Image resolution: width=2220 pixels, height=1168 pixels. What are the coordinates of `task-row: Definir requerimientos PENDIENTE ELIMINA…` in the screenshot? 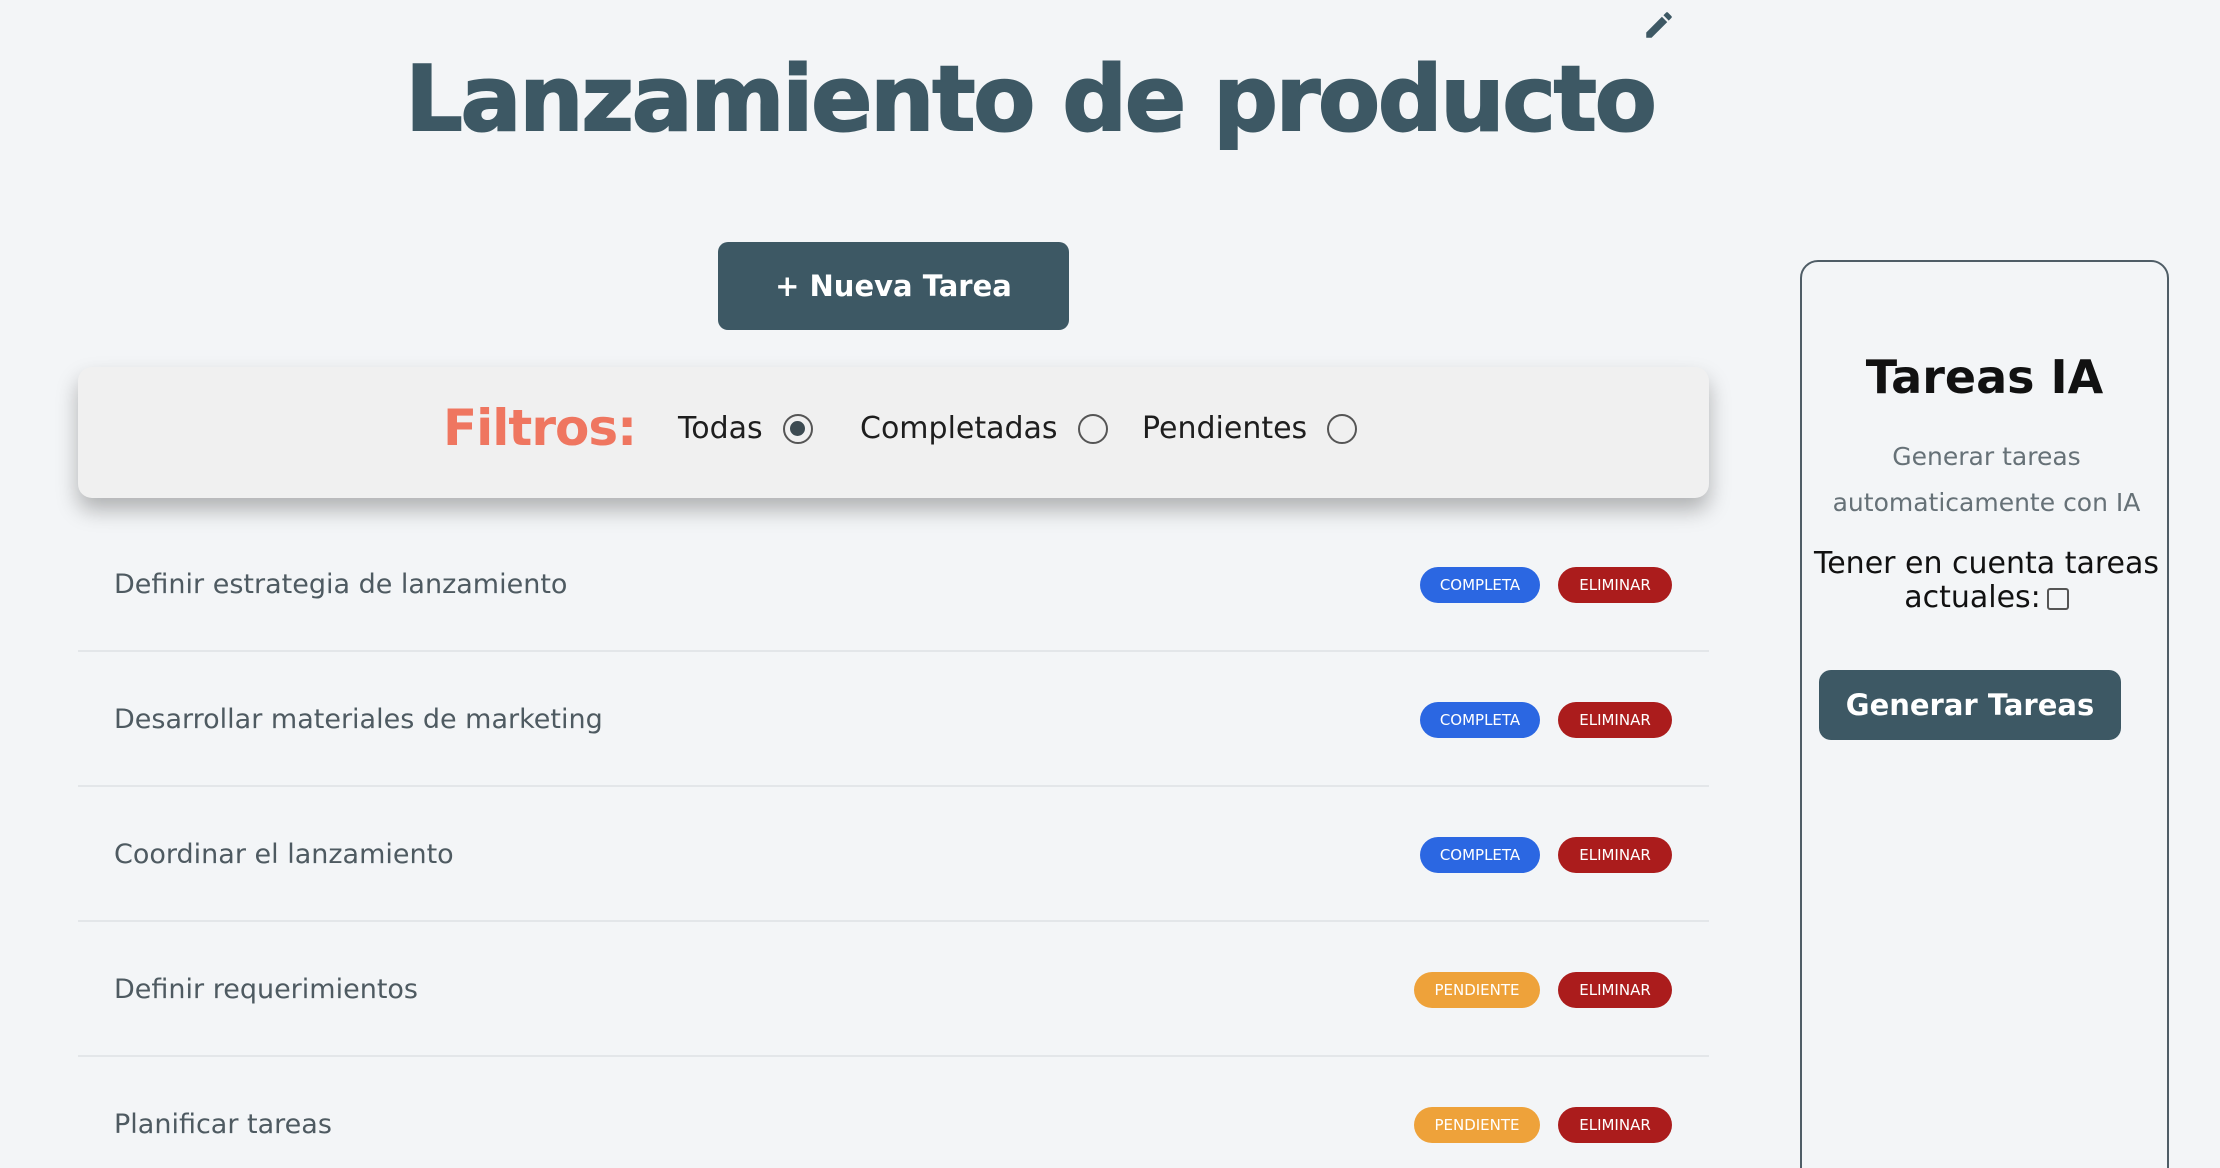 It's located at (893, 989).